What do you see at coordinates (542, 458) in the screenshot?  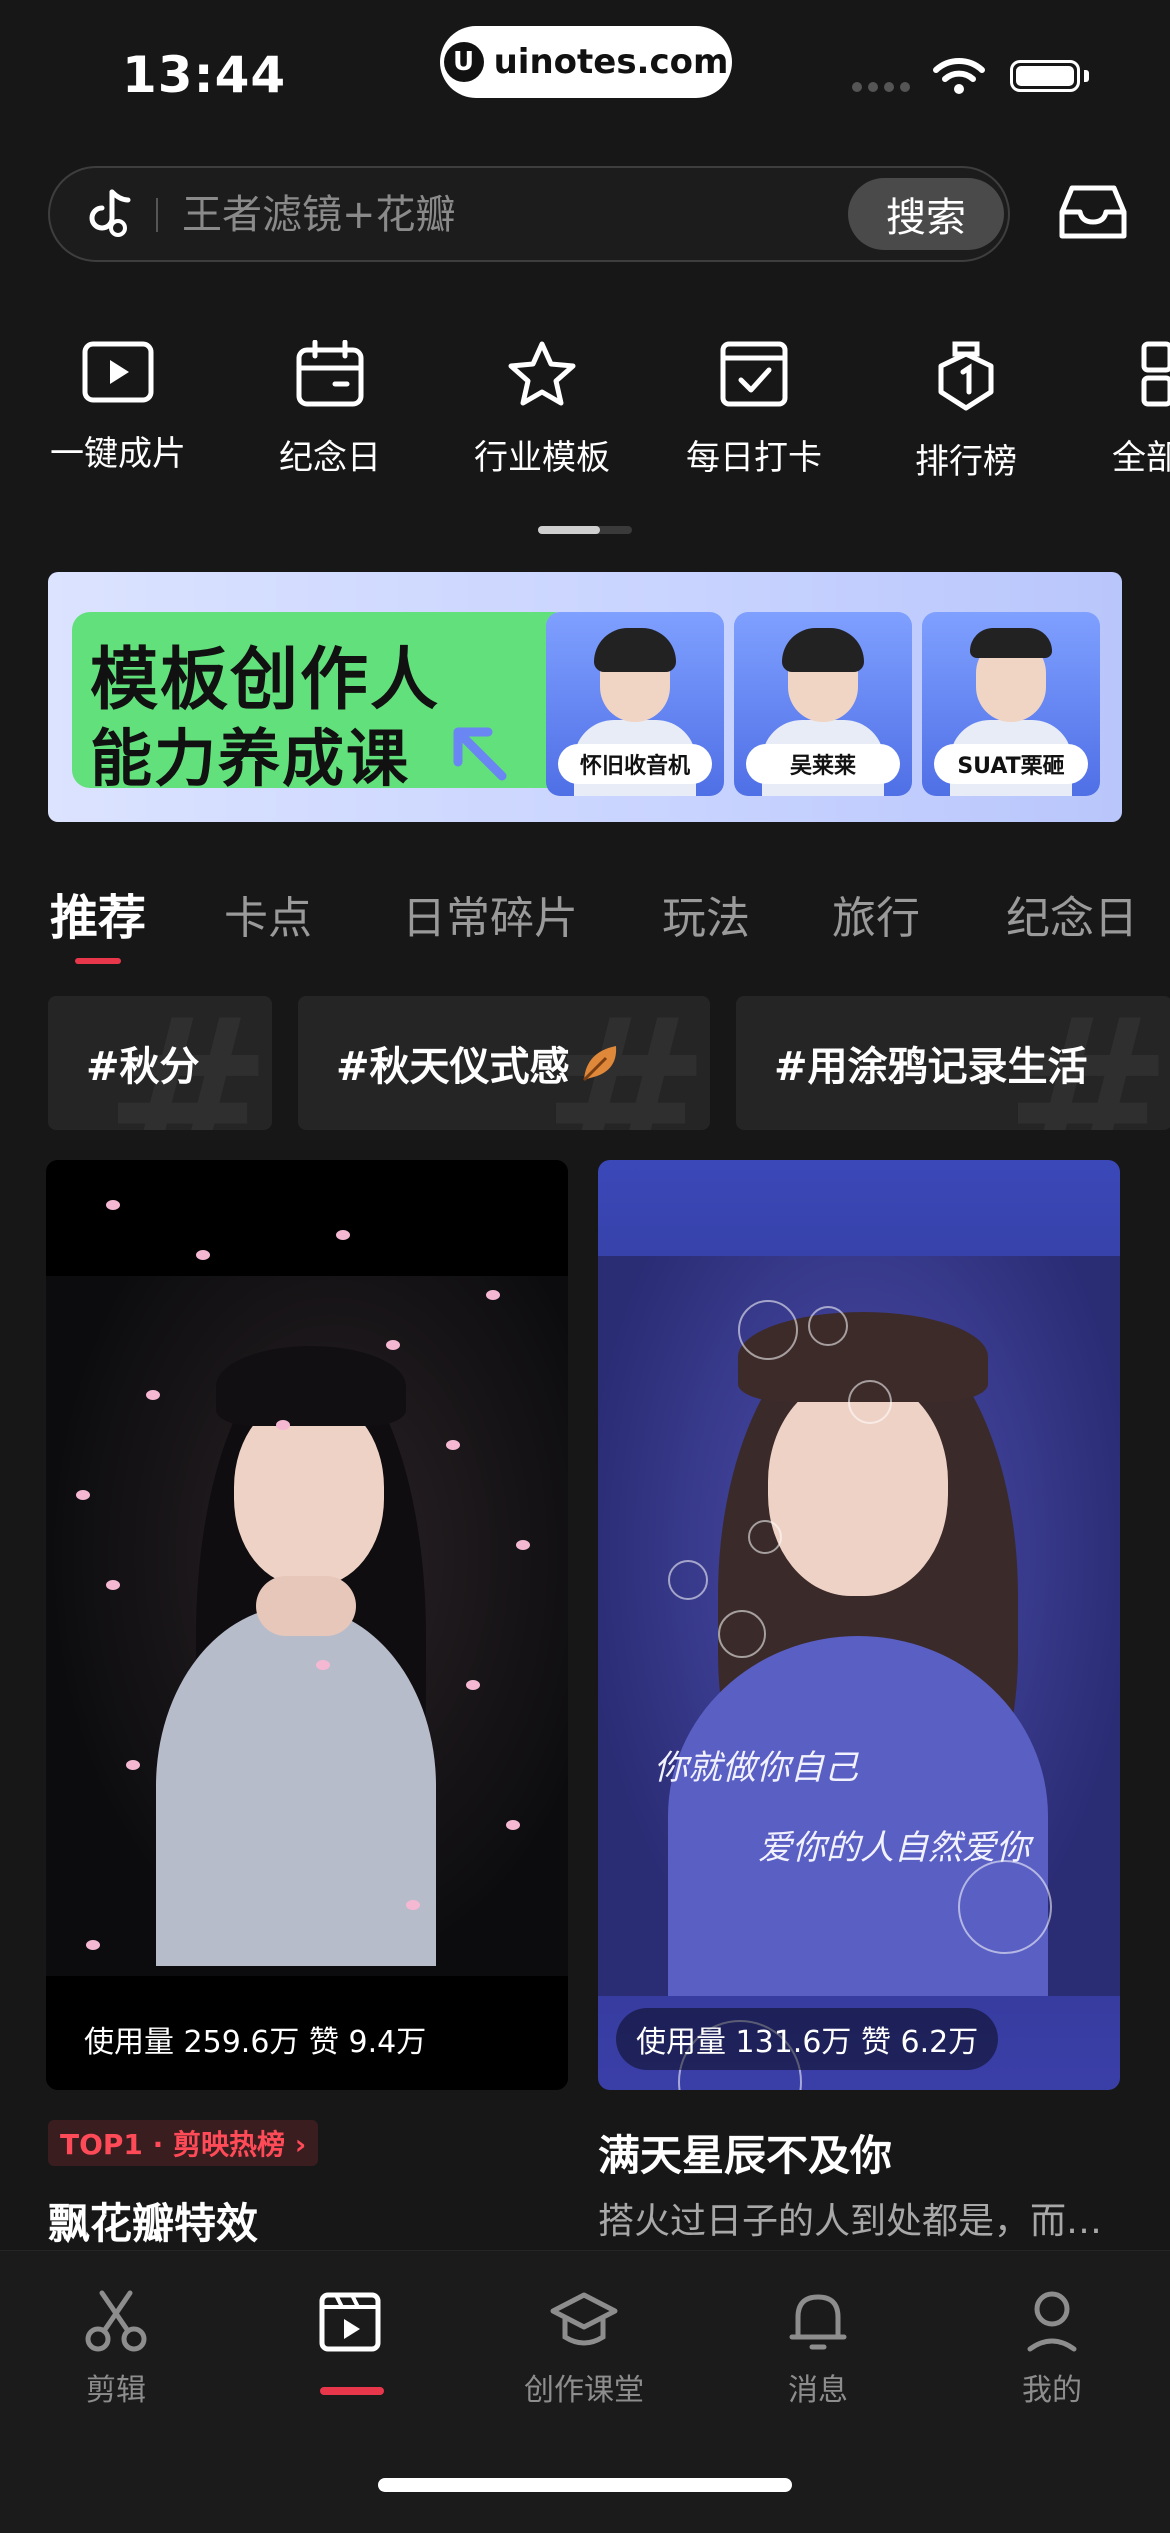 I see `quick-action-label: 行业模板` at bounding box center [542, 458].